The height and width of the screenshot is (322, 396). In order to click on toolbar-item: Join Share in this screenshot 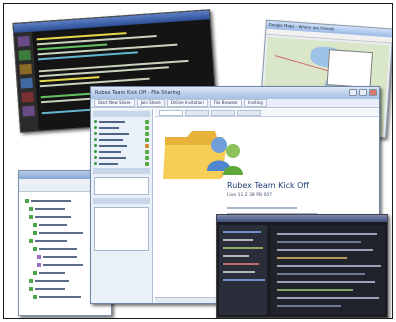, I will do `click(150, 103)`.